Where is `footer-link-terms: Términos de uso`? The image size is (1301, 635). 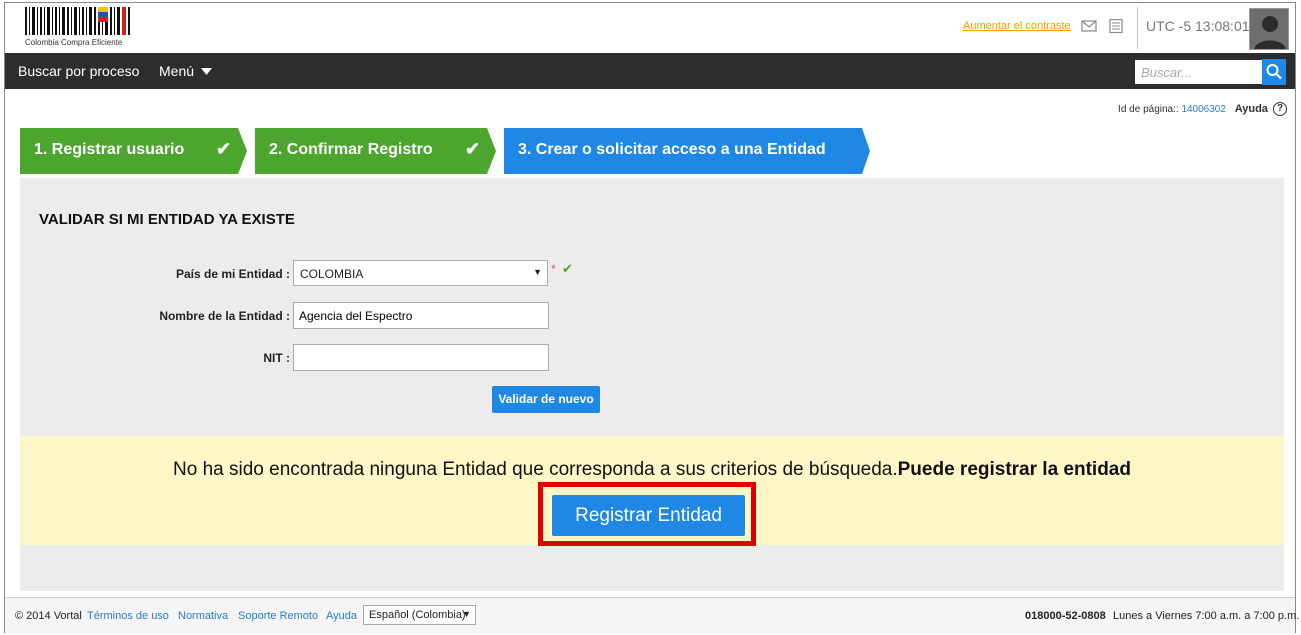
footer-link-terms: Términos de uso is located at coordinates (128, 616).